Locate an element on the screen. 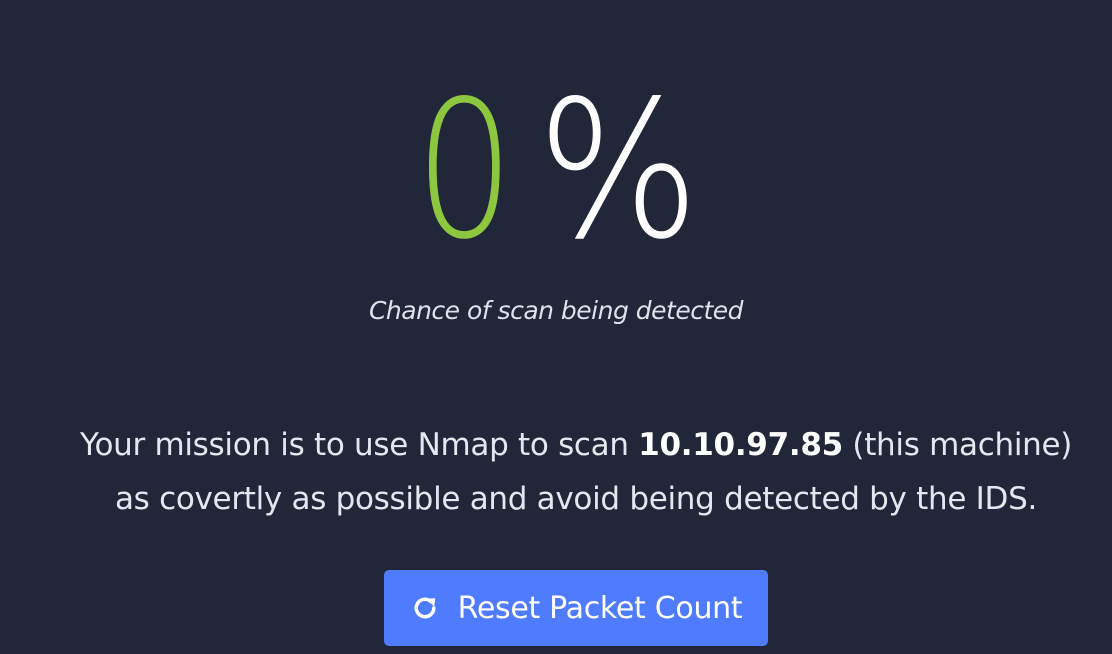 This screenshot has height=654, width=1112. detection-caption: Chance of scan being detected is located at coordinates (556, 310).